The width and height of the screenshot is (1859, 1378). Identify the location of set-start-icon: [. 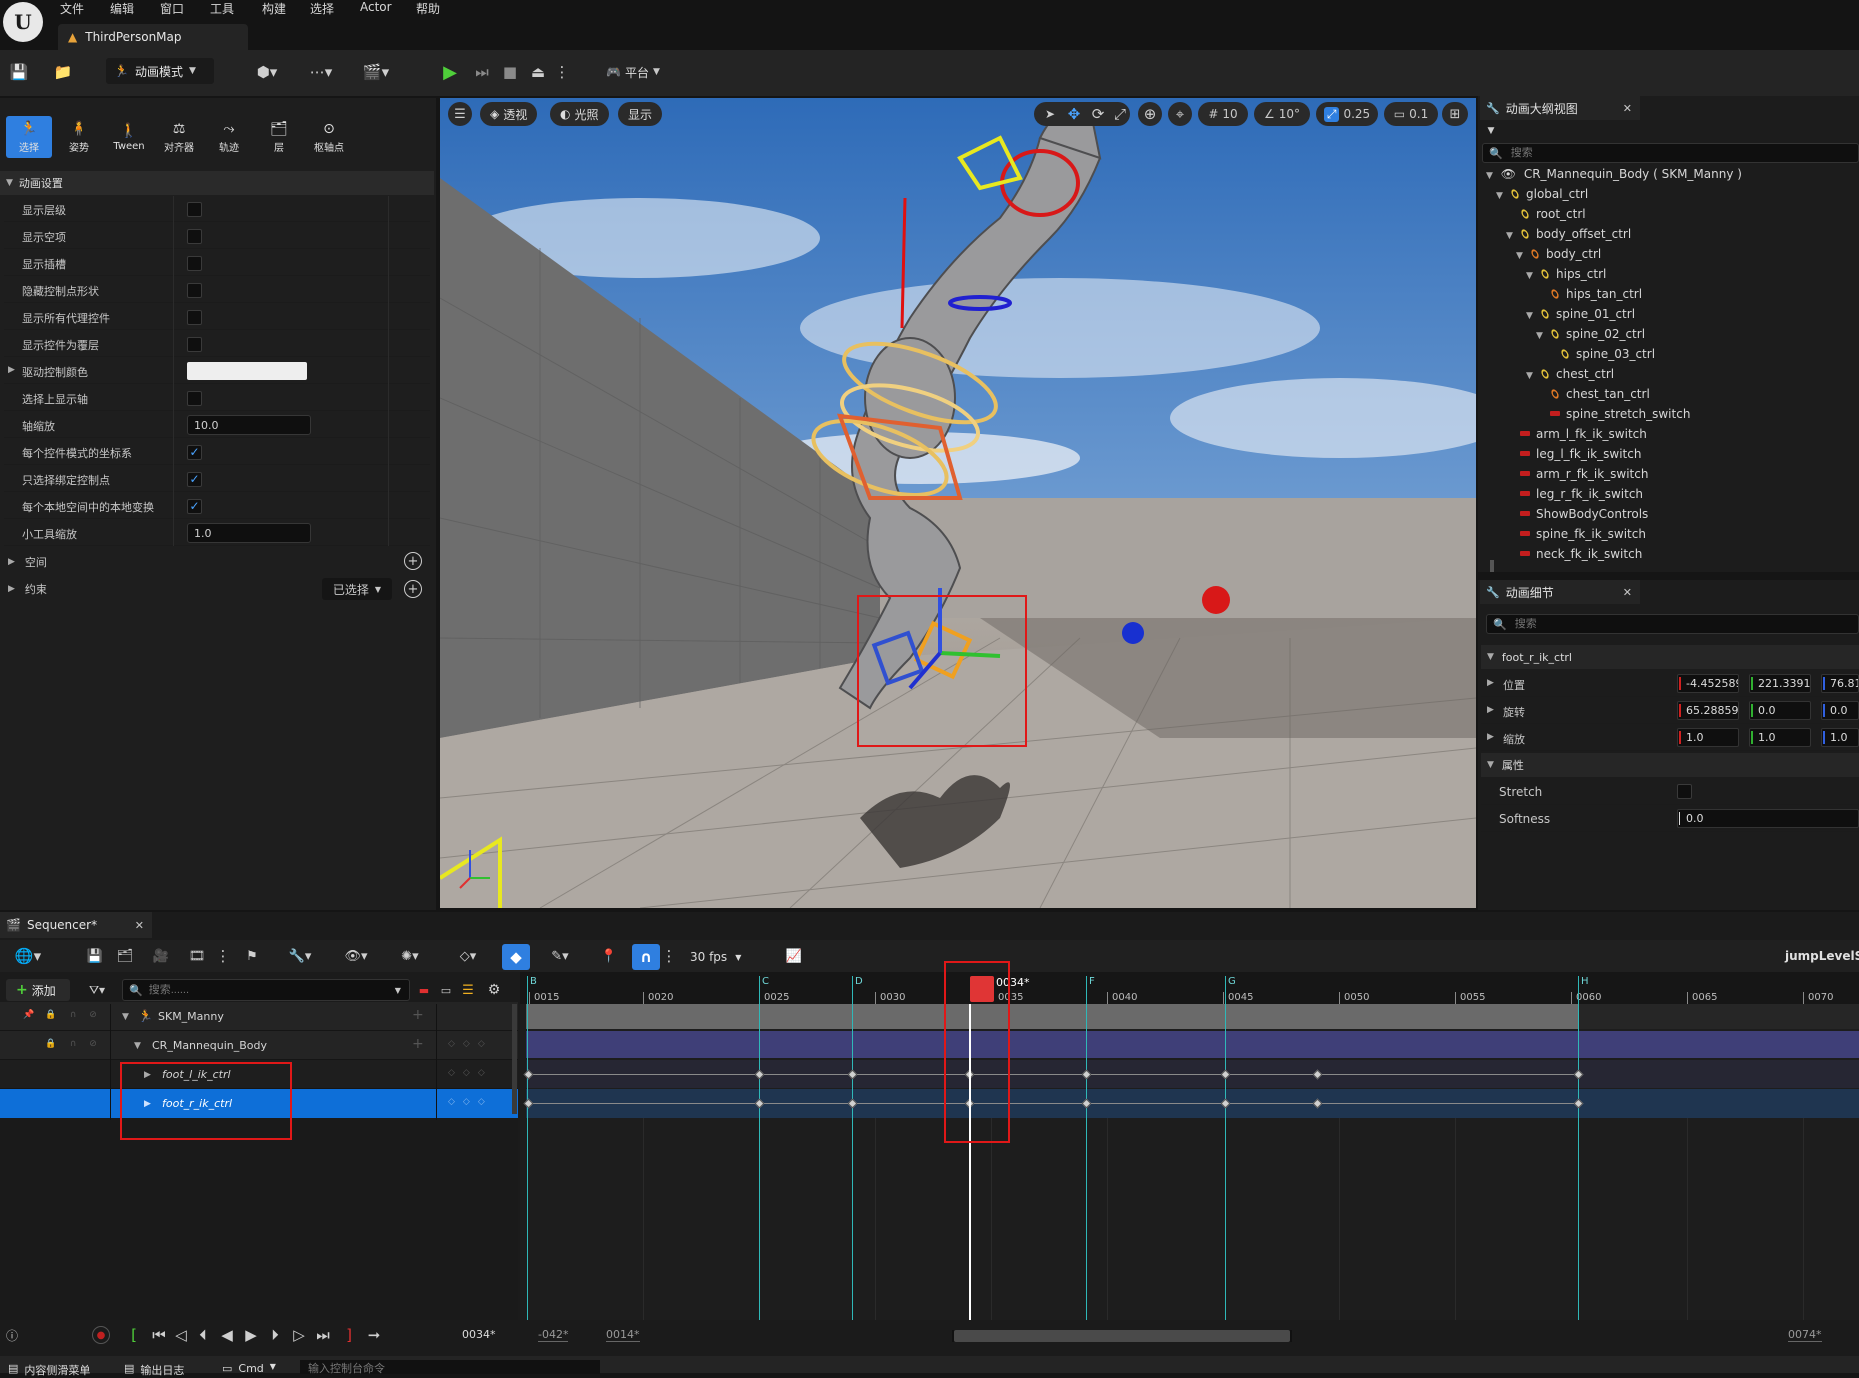
(134, 1335).